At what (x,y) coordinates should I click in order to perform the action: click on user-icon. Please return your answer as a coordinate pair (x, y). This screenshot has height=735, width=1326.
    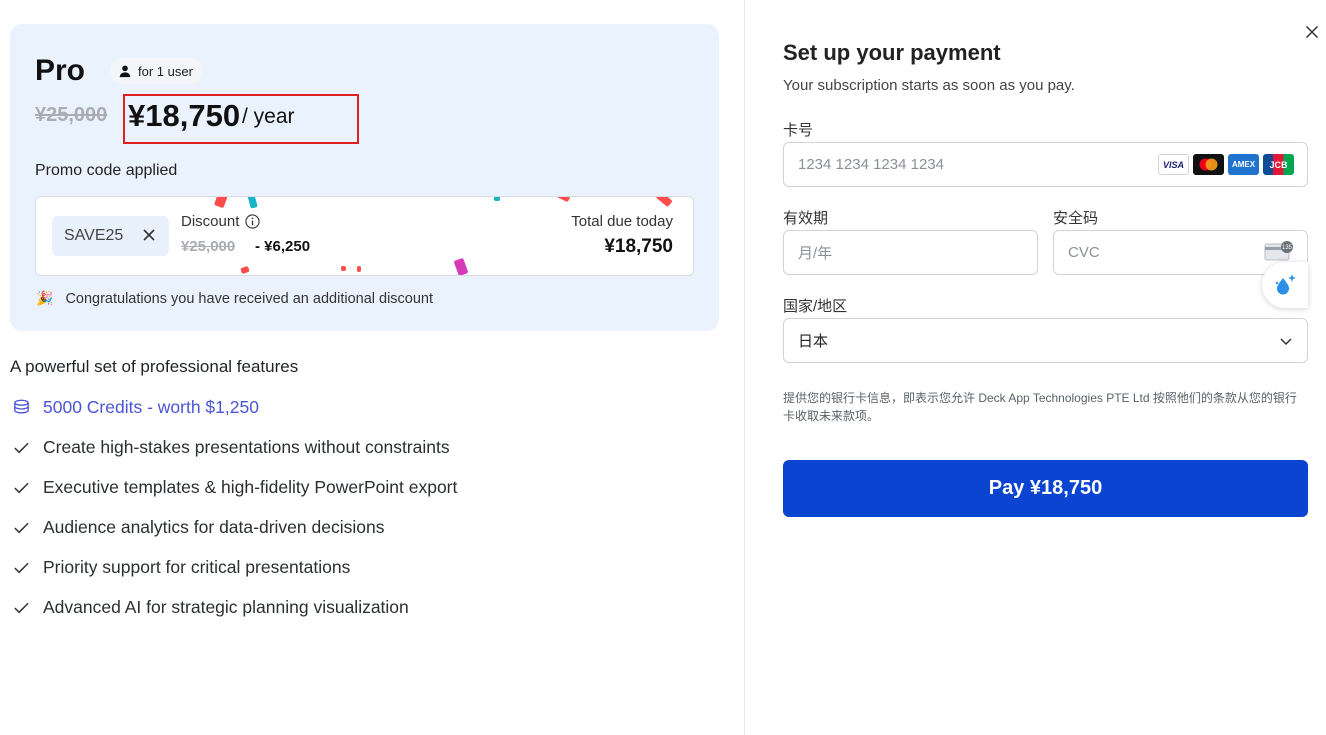
    Looking at the image, I should click on (125, 71).